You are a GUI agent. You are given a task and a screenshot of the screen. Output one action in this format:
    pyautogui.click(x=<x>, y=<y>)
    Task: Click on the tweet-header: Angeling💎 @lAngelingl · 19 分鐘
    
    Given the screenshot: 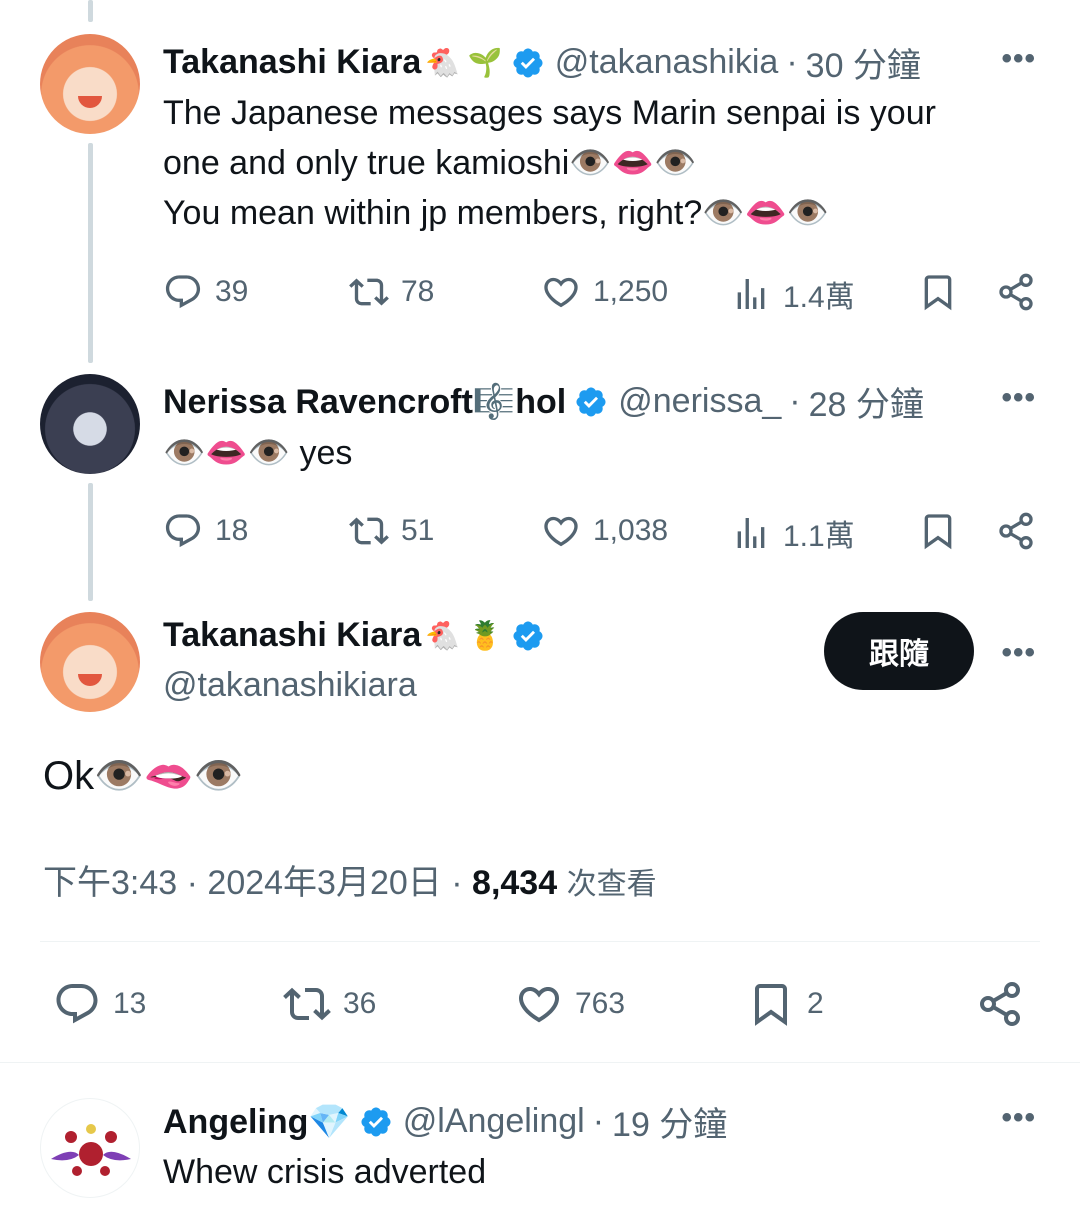 What is the action you would take?
    pyautogui.click(x=445, y=1121)
    